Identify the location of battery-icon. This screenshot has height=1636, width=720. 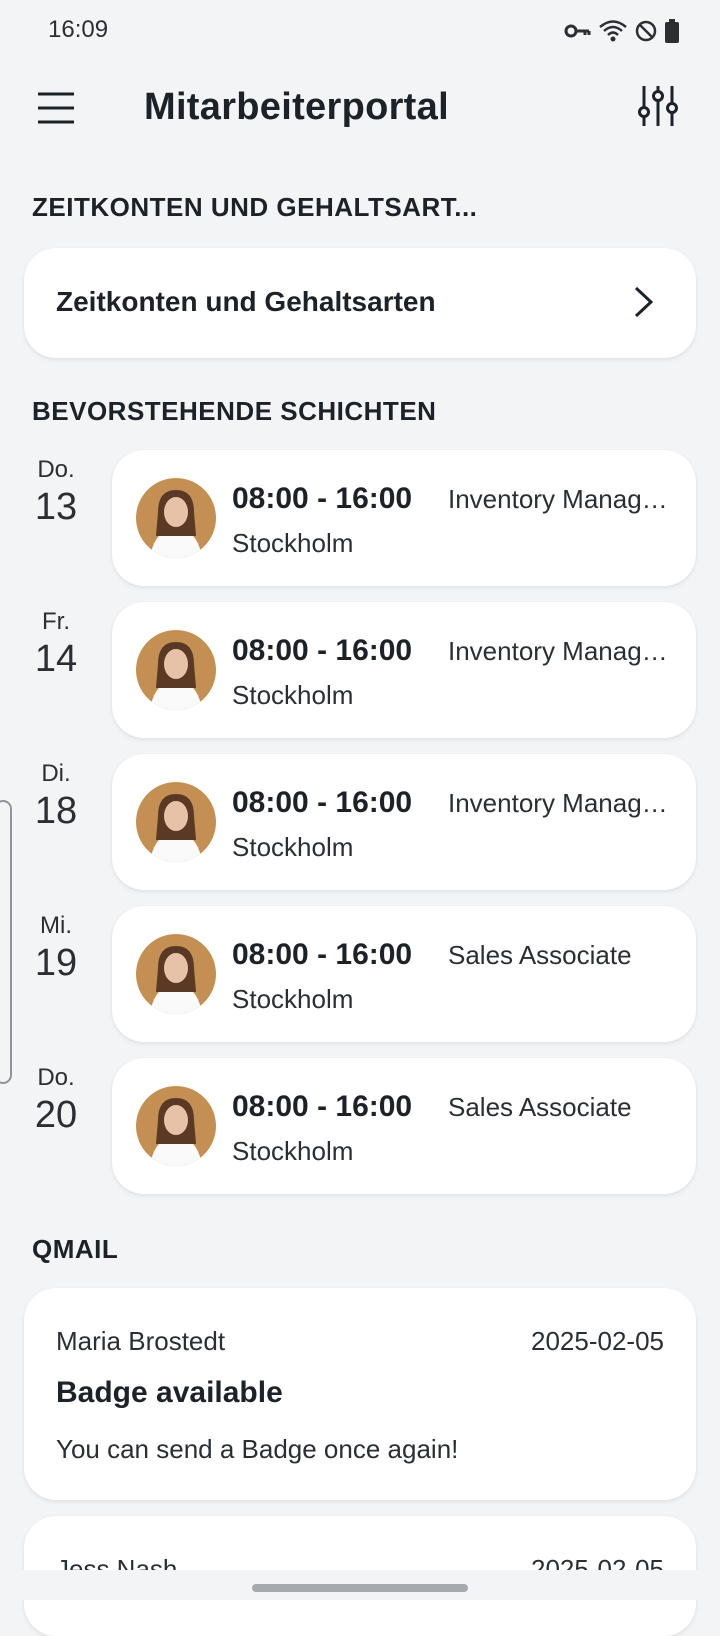
(672, 31).